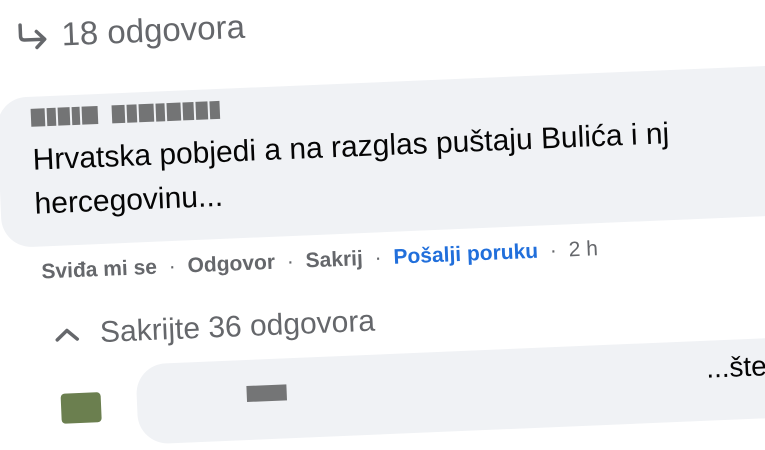 Image resolution: width=765 pixels, height=450 pixels. What do you see at coordinates (67, 335) in the screenshot?
I see `chevron-up-icon` at bounding box center [67, 335].